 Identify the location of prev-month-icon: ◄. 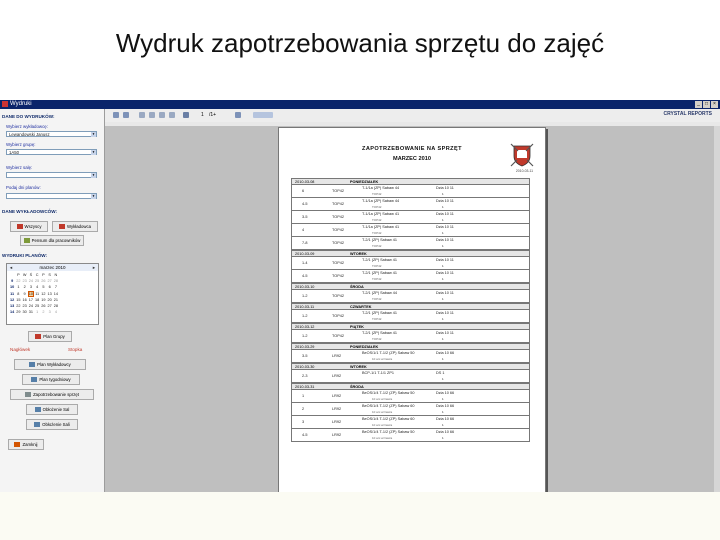
(11, 267).